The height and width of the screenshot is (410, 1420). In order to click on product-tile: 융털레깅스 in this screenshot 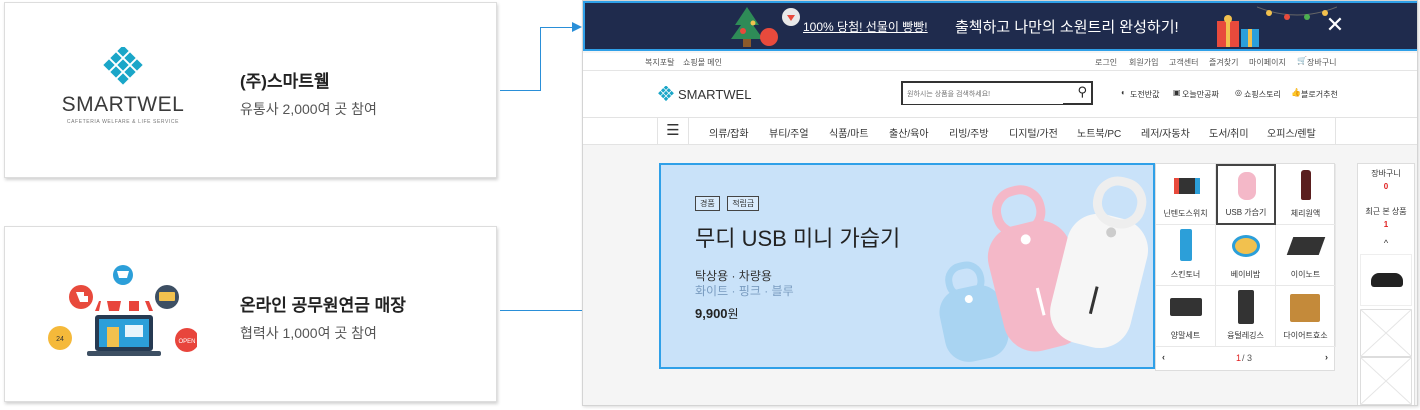, I will do `click(1246, 316)`.